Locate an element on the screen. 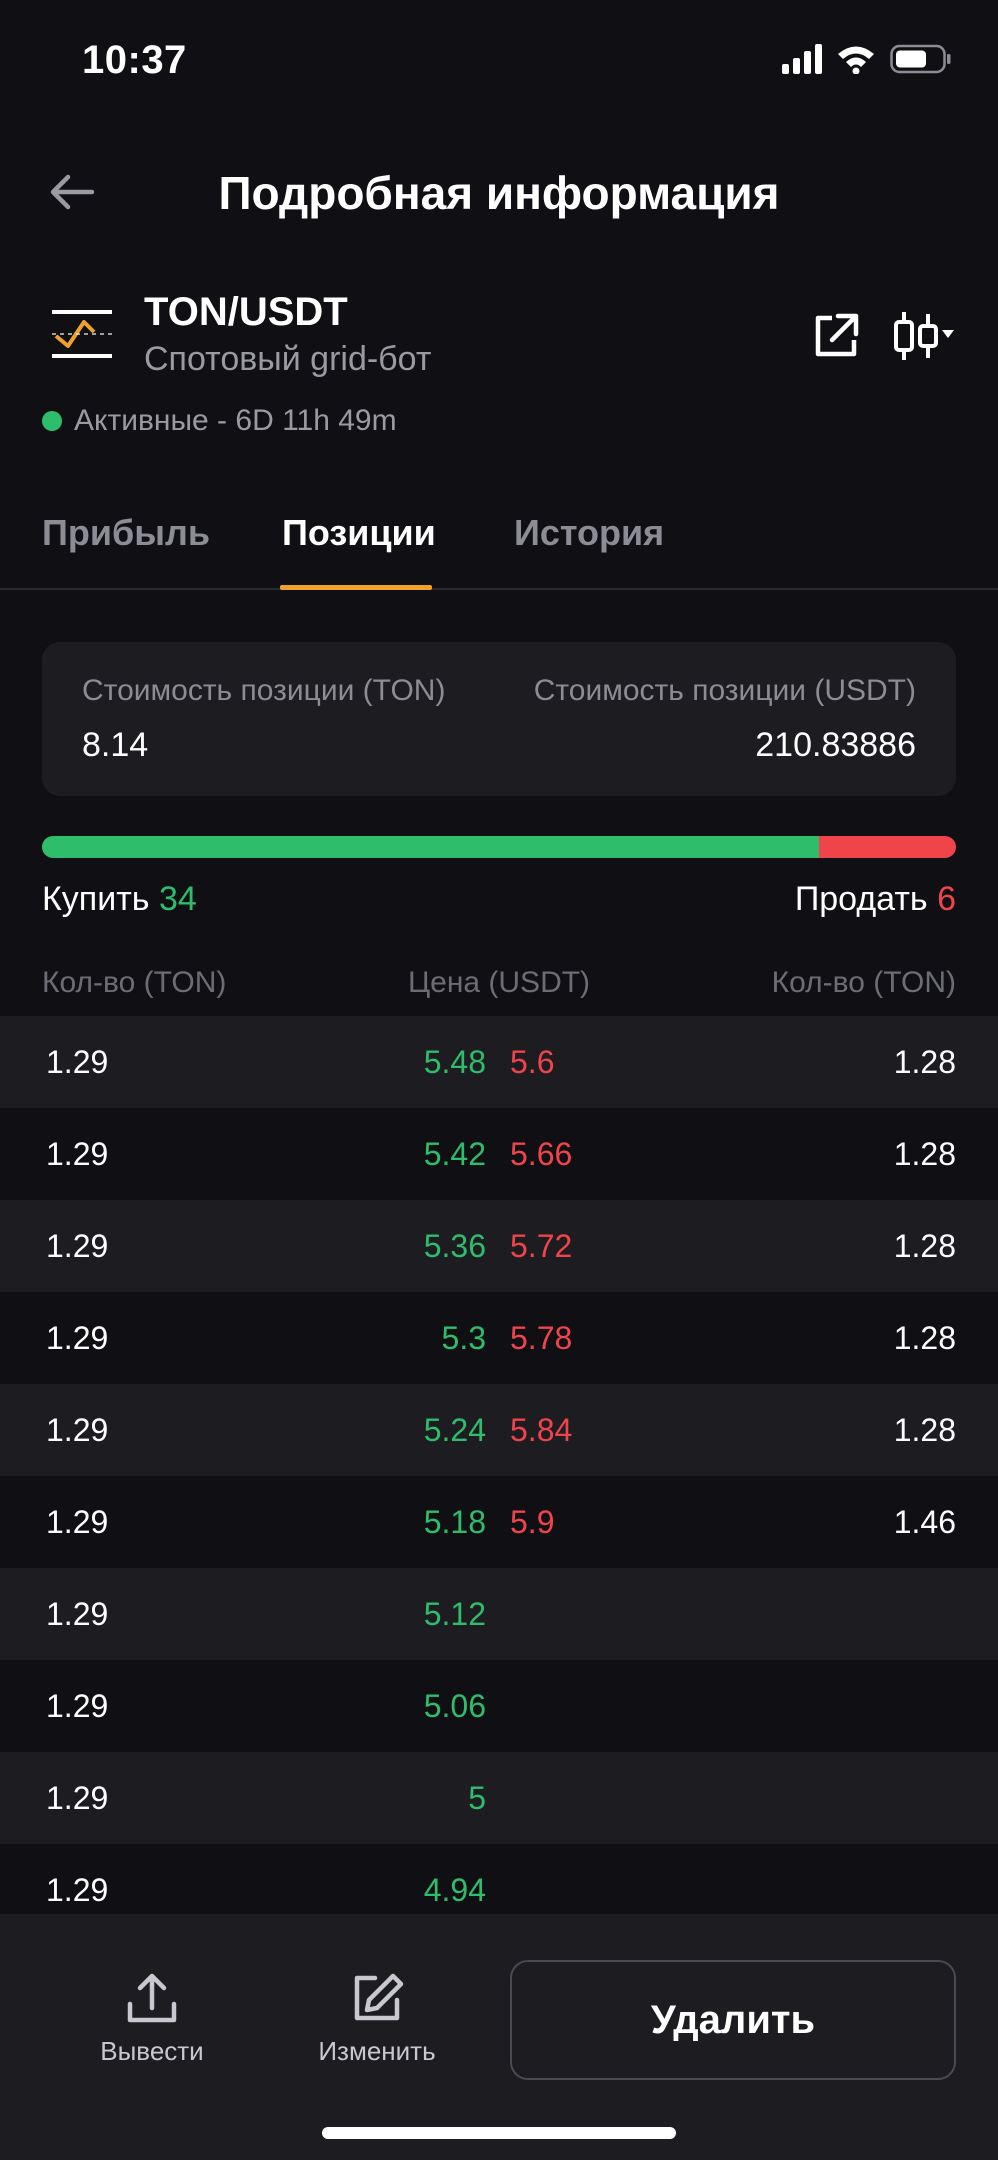 The image size is (998, 2160). tab-positions: Позиции is located at coordinates (359, 533).